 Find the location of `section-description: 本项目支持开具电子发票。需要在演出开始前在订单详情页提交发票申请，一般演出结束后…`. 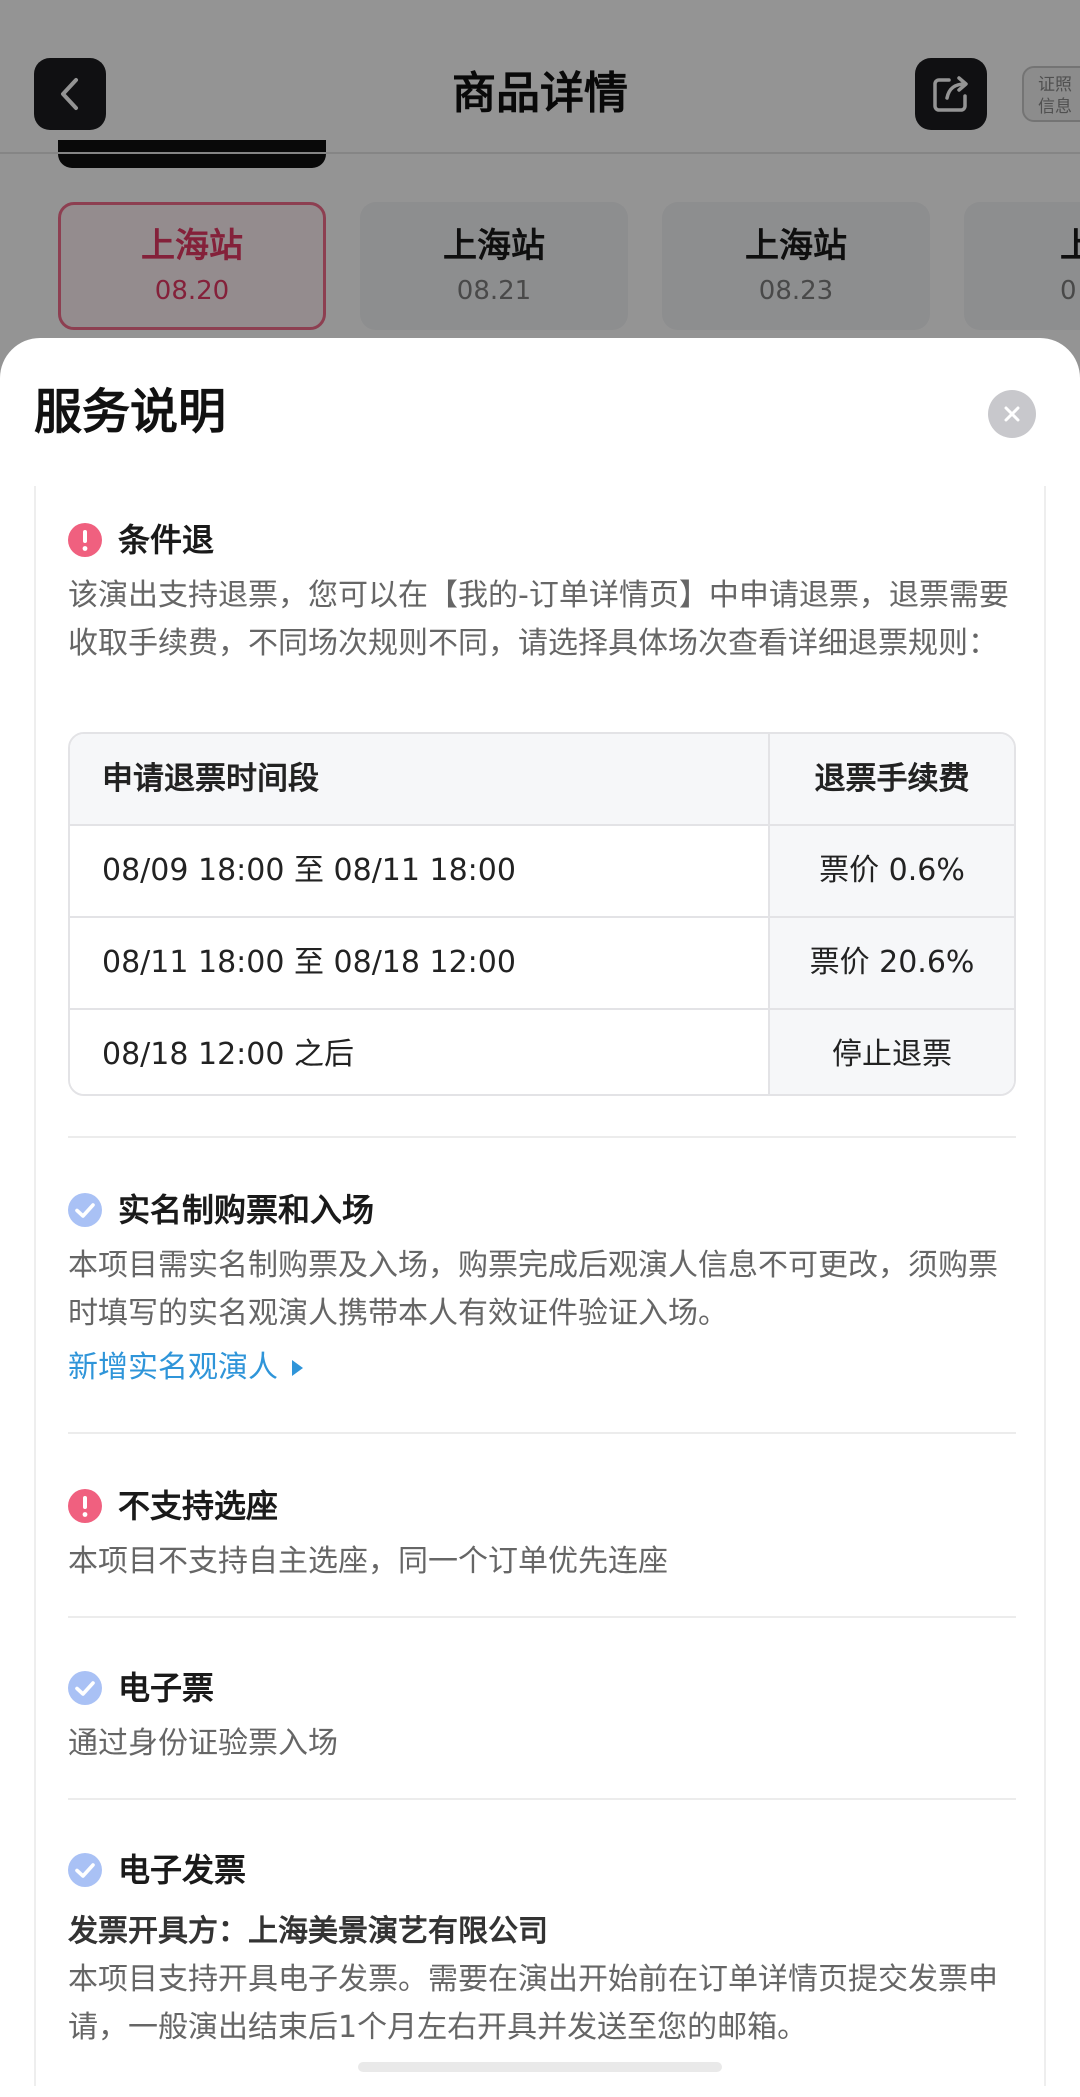

section-description: 本项目支持开具电子发票。需要在演出开始前在订单详情页提交发票申请，一般演出结束后… is located at coordinates (533, 2003).